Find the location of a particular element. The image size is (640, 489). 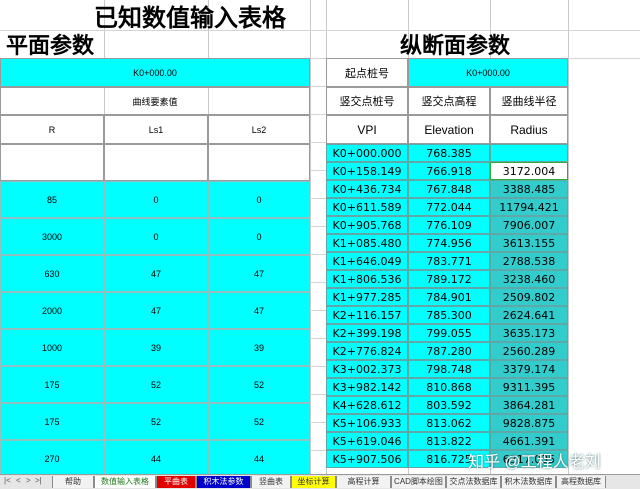

curve-cell-r: 85 is located at coordinates (52, 199).